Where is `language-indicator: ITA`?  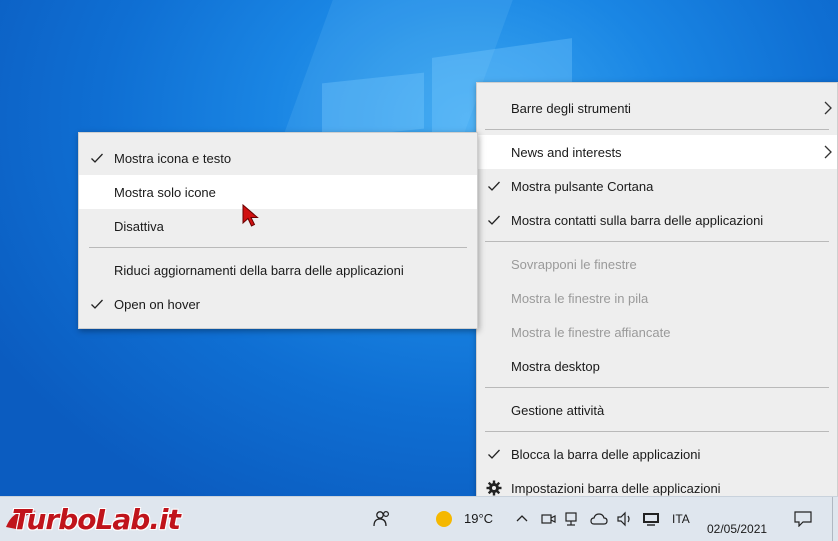 language-indicator: ITA is located at coordinates (681, 519).